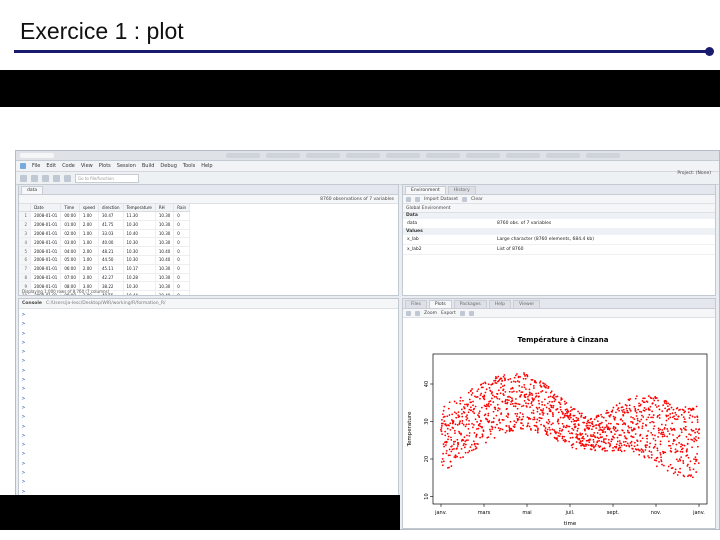 The height and width of the screenshot is (540, 720). What do you see at coordinates (182, 208) in the screenshot?
I see `column-header: Rain` at bounding box center [182, 208].